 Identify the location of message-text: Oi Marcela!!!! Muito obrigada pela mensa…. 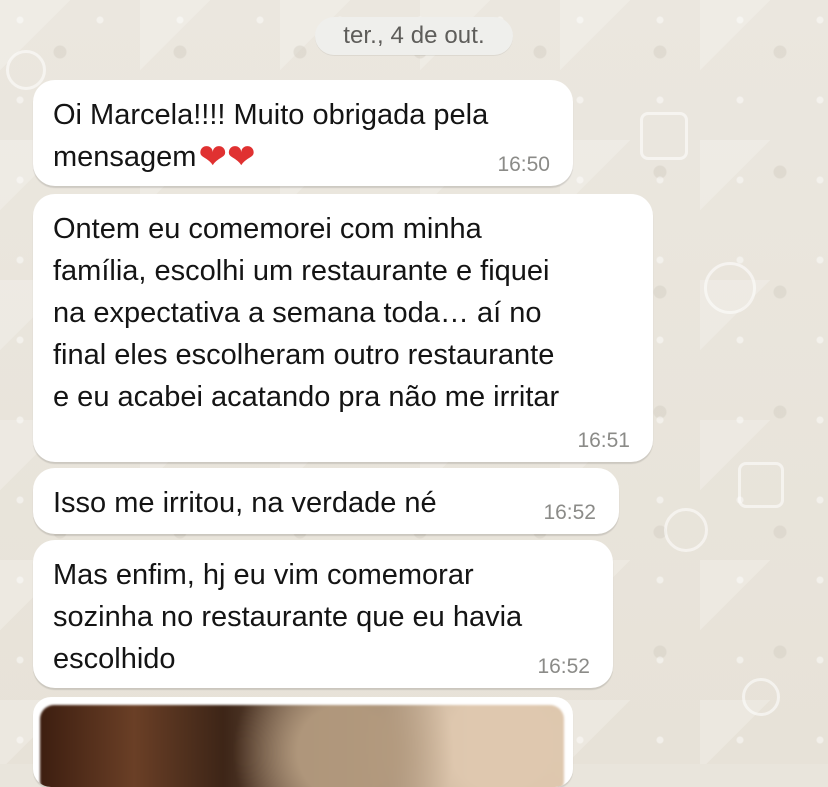
(271, 137).